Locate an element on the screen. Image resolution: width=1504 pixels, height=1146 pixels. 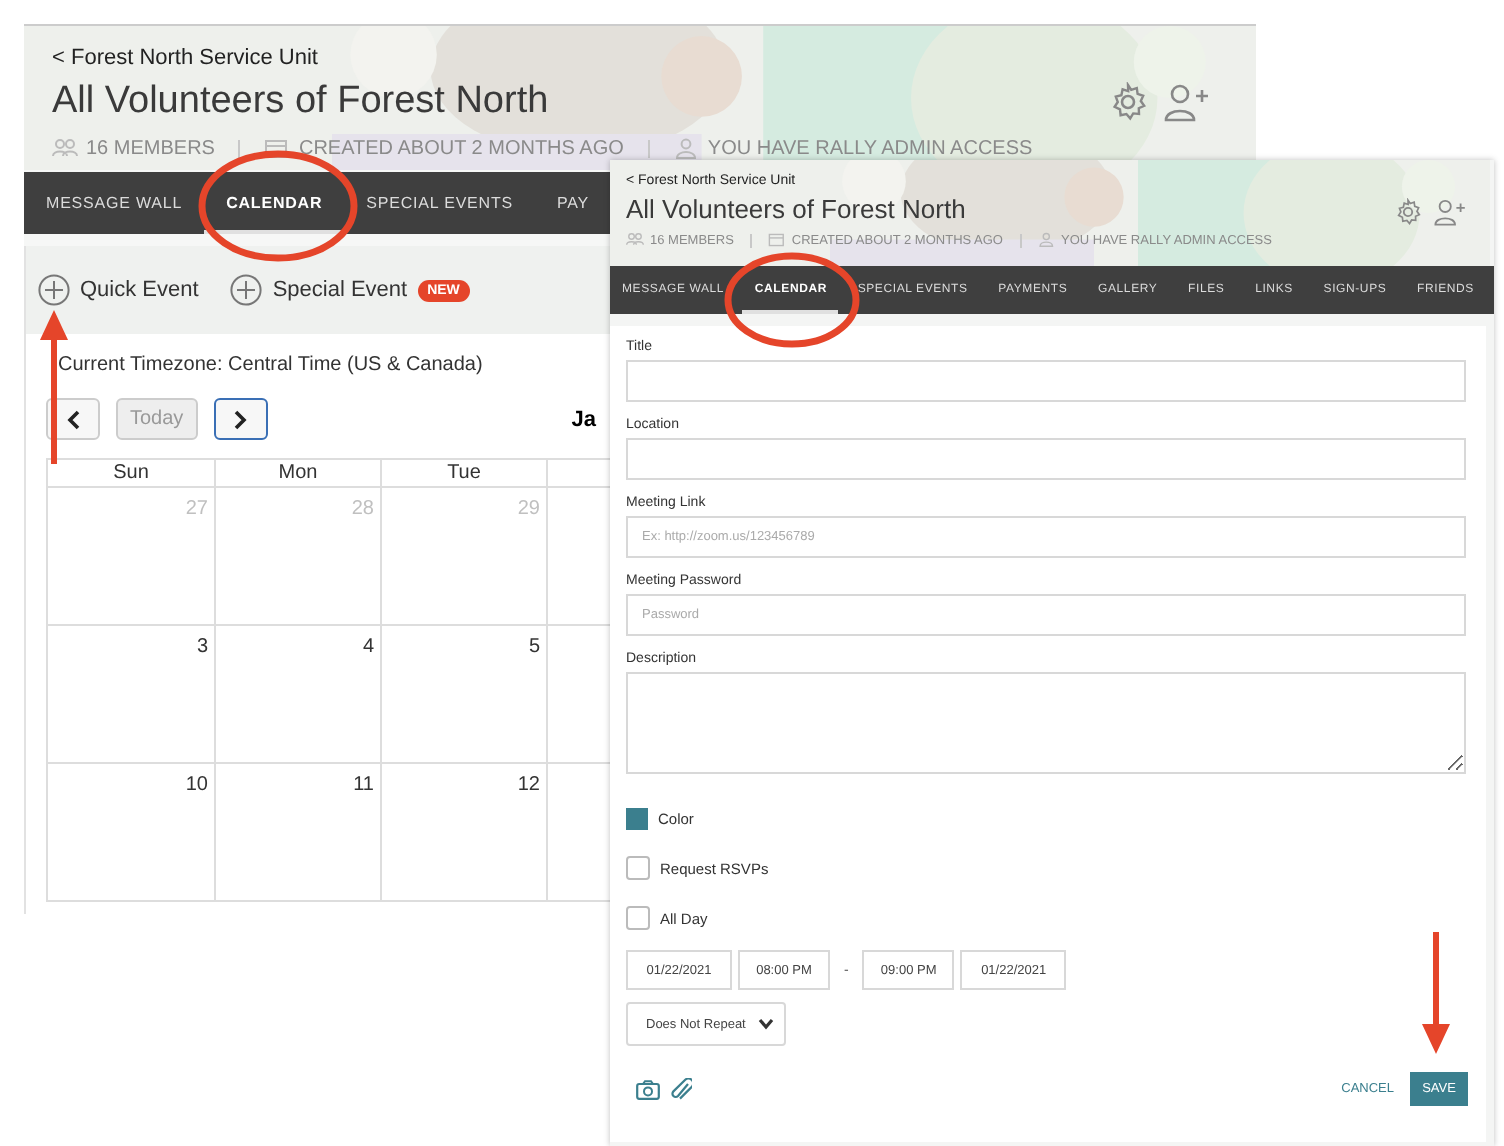
add-event-button: Quick Event is located at coordinates (118, 290).